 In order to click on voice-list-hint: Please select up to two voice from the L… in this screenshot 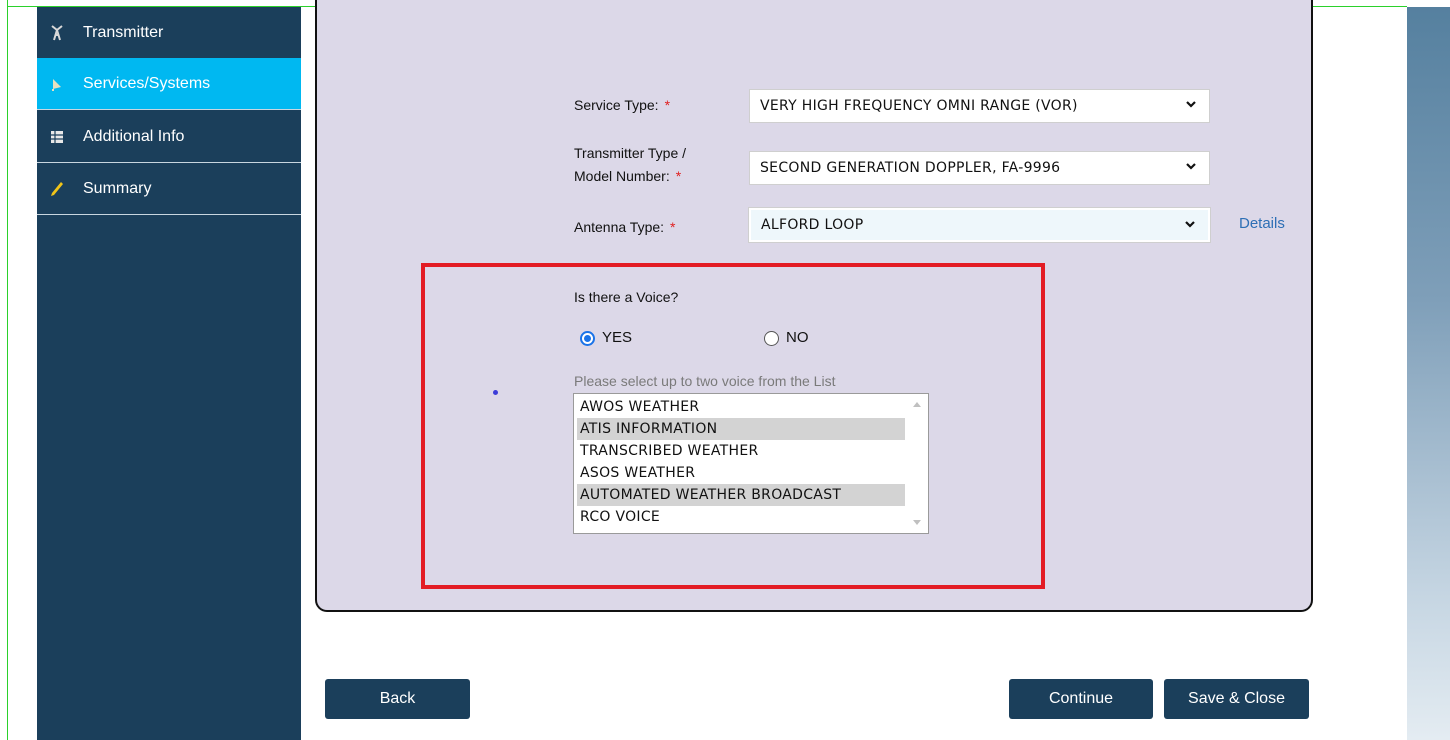, I will do `click(705, 381)`.